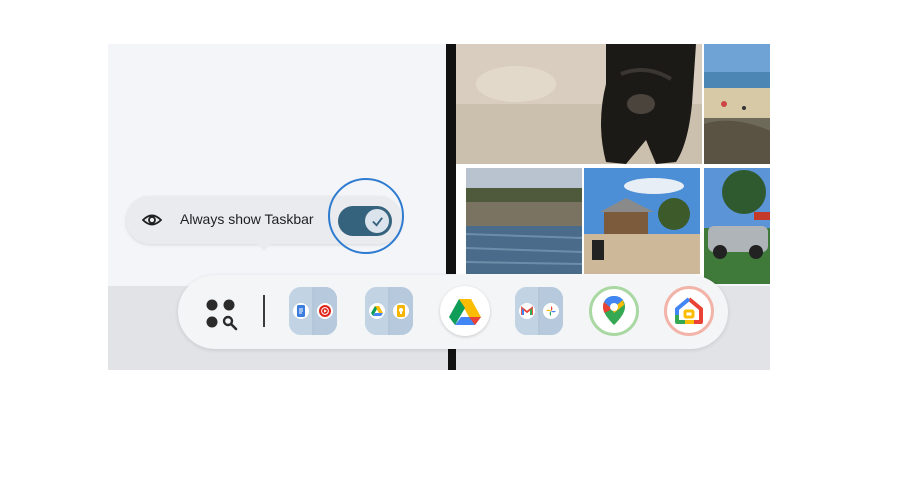  I want to click on photo-building, so click(642, 221).